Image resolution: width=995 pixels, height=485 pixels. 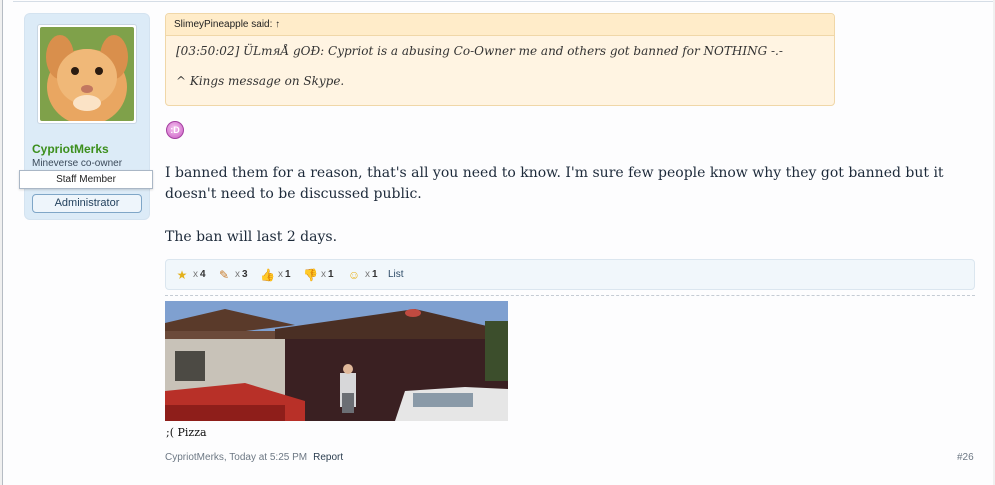 I want to click on rating-agree: 👍 x 1, so click(x=275, y=275).